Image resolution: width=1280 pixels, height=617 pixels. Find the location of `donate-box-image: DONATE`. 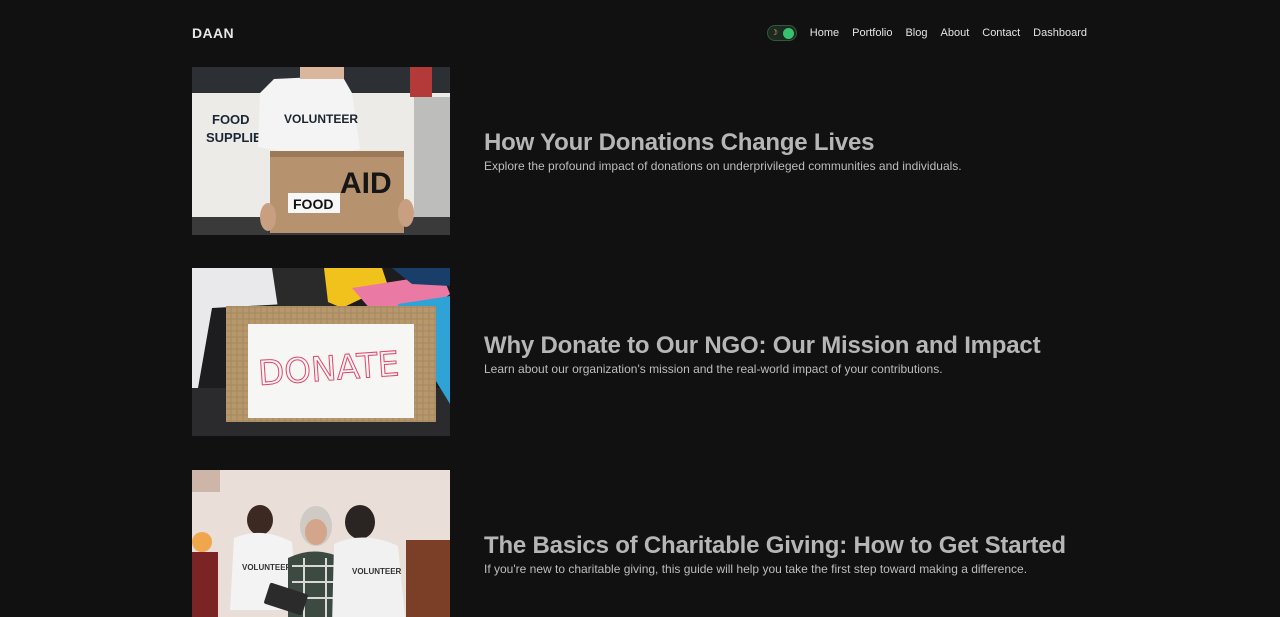

donate-box-image: DONATE is located at coordinates (321, 352).